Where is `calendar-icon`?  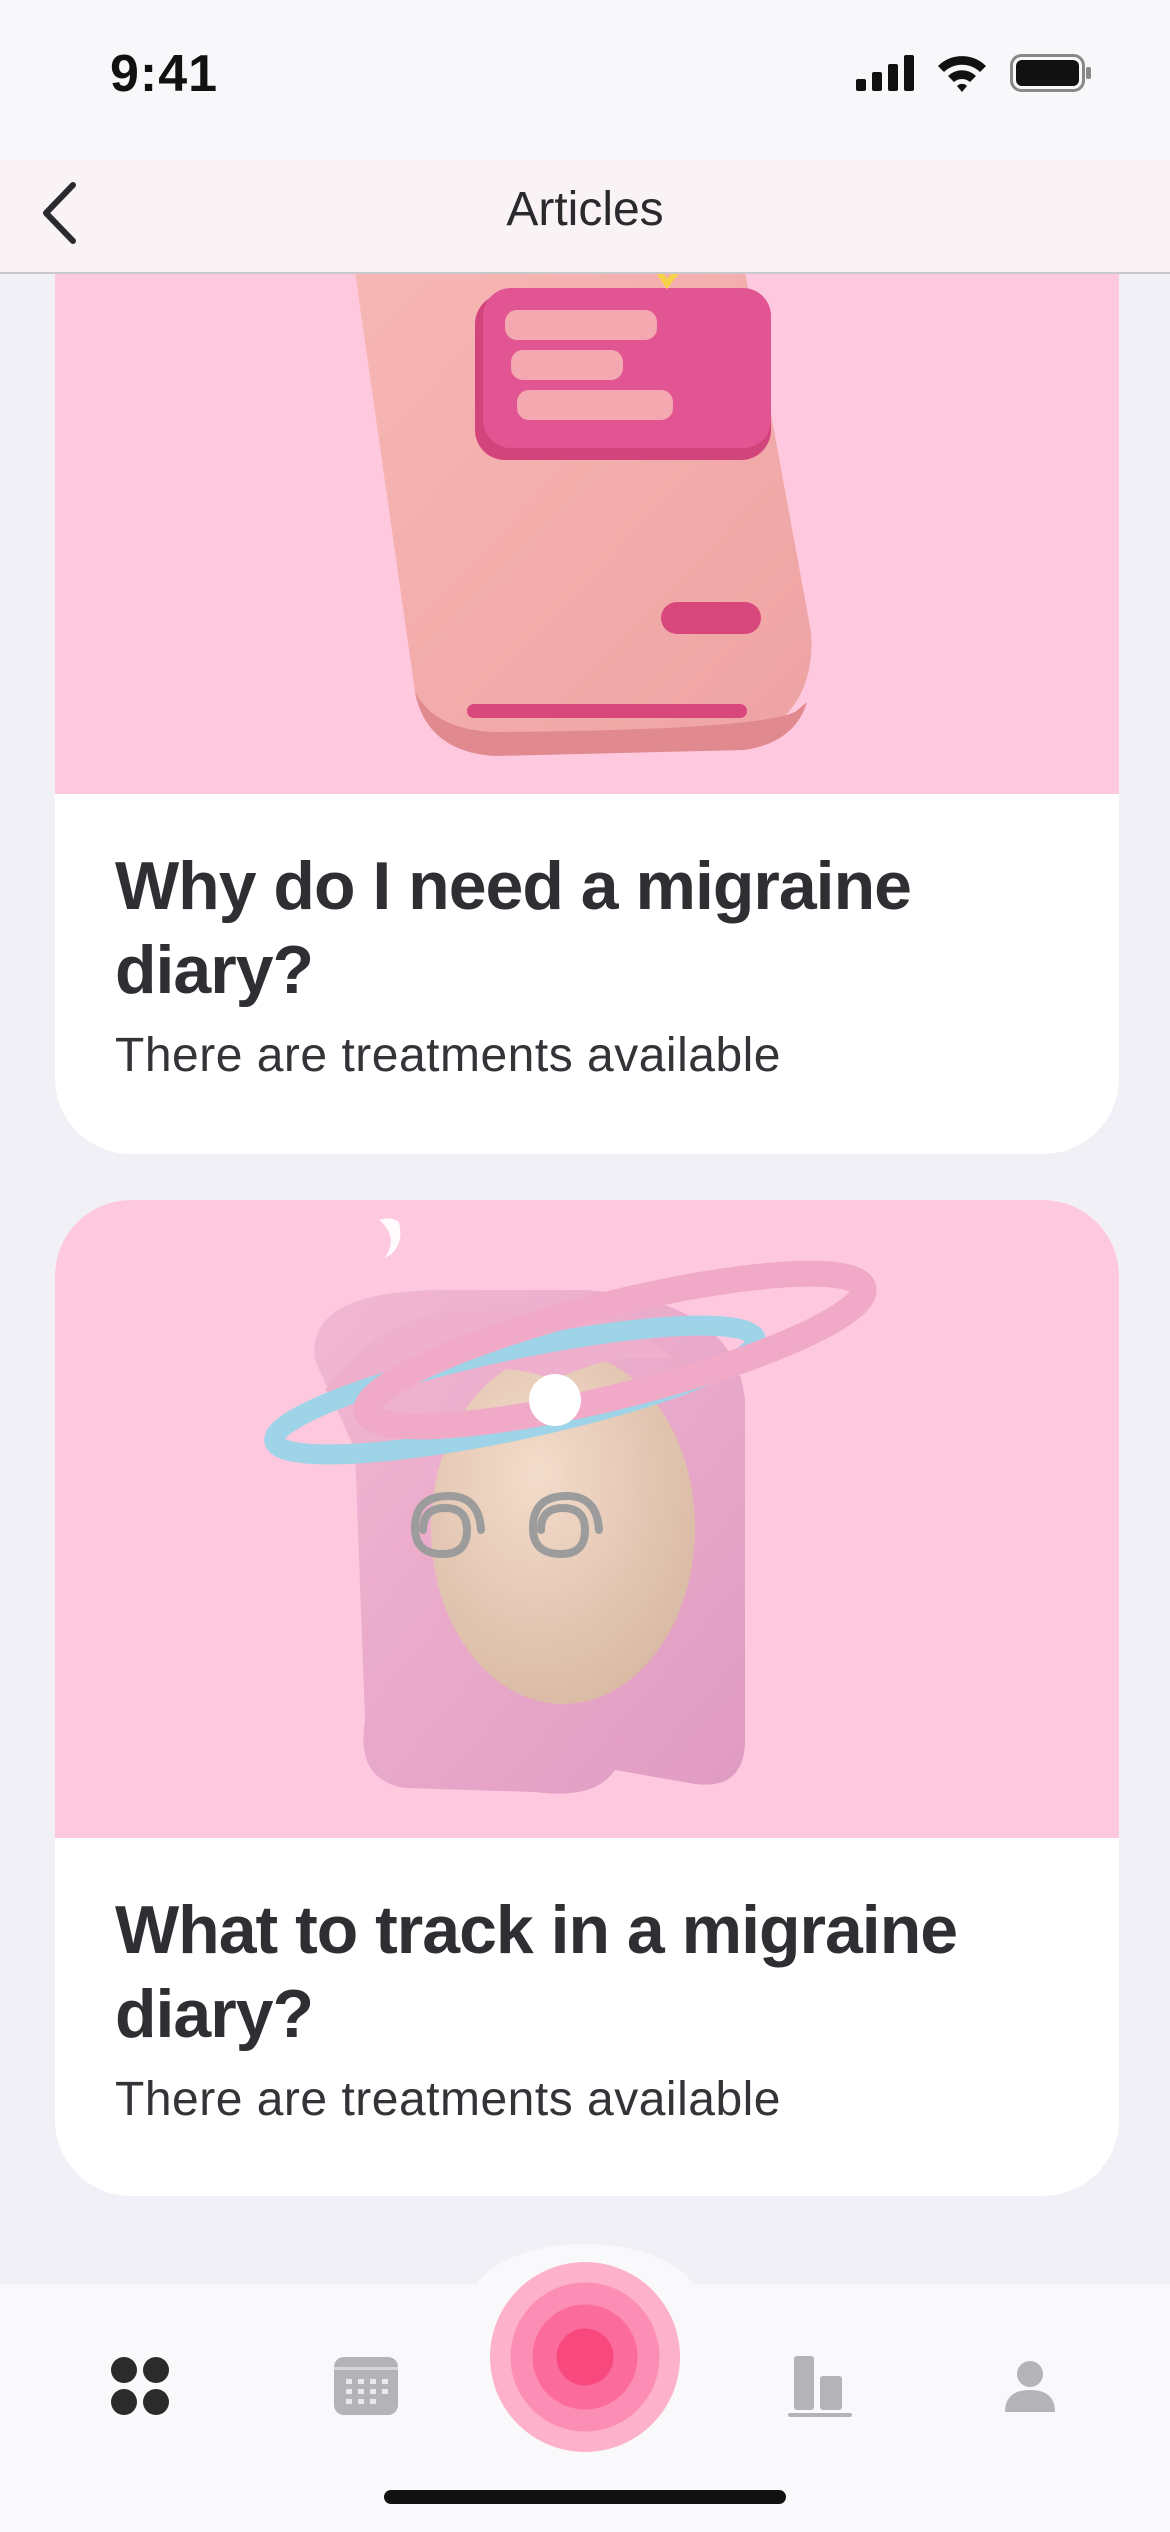
calendar-icon is located at coordinates (366, 2388).